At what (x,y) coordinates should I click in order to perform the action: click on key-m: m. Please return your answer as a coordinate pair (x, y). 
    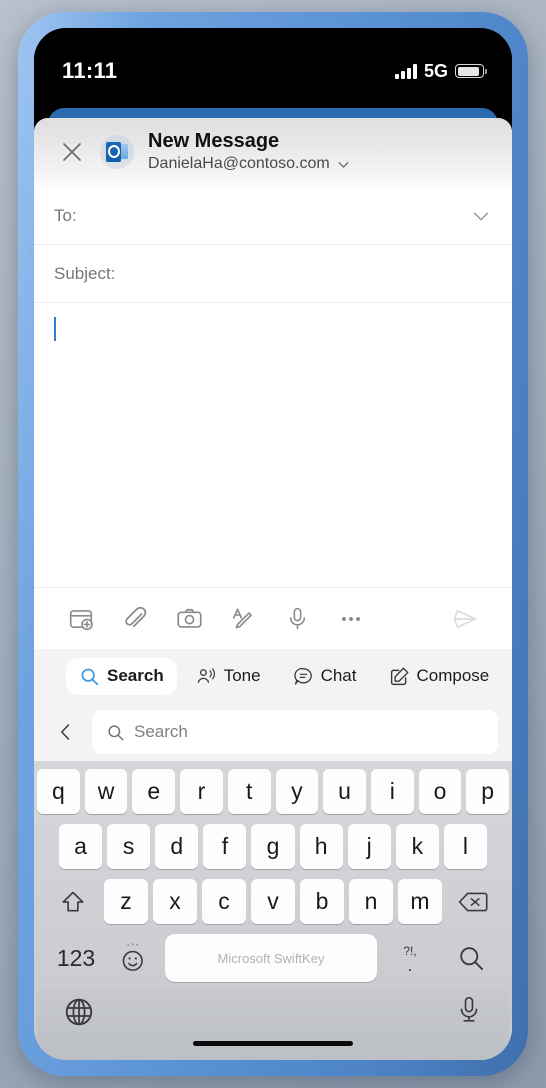
    Looking at the image, I should click on (420, 901).